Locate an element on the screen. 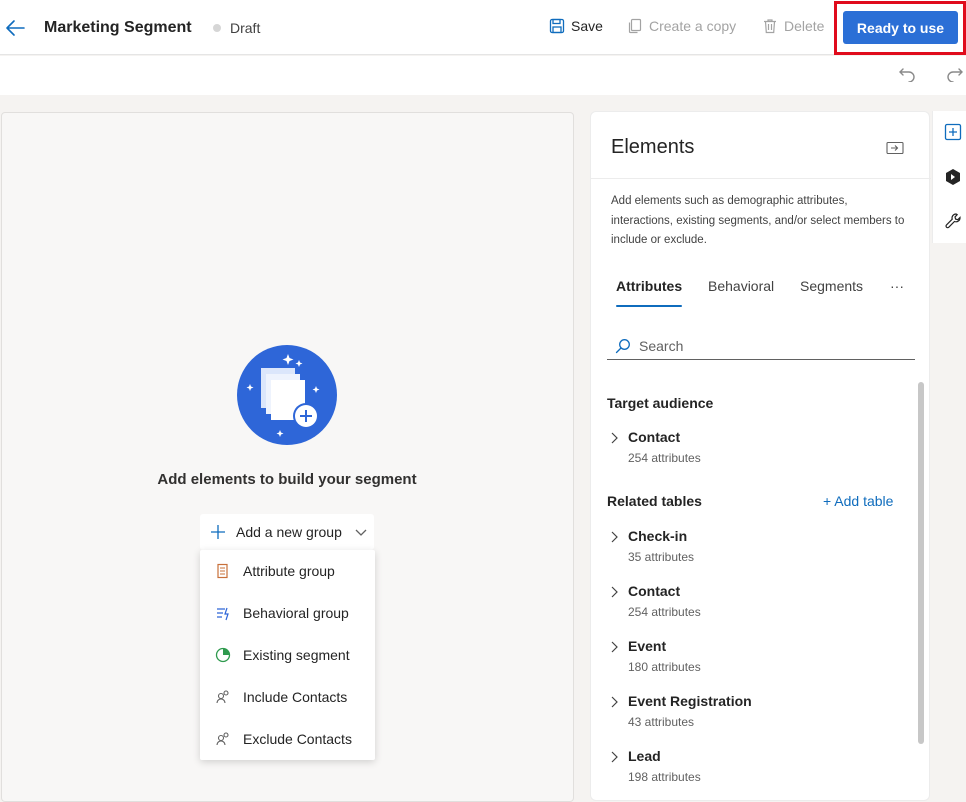 The image size is (966, 802). side-rail is located at coordinates (949, 177).